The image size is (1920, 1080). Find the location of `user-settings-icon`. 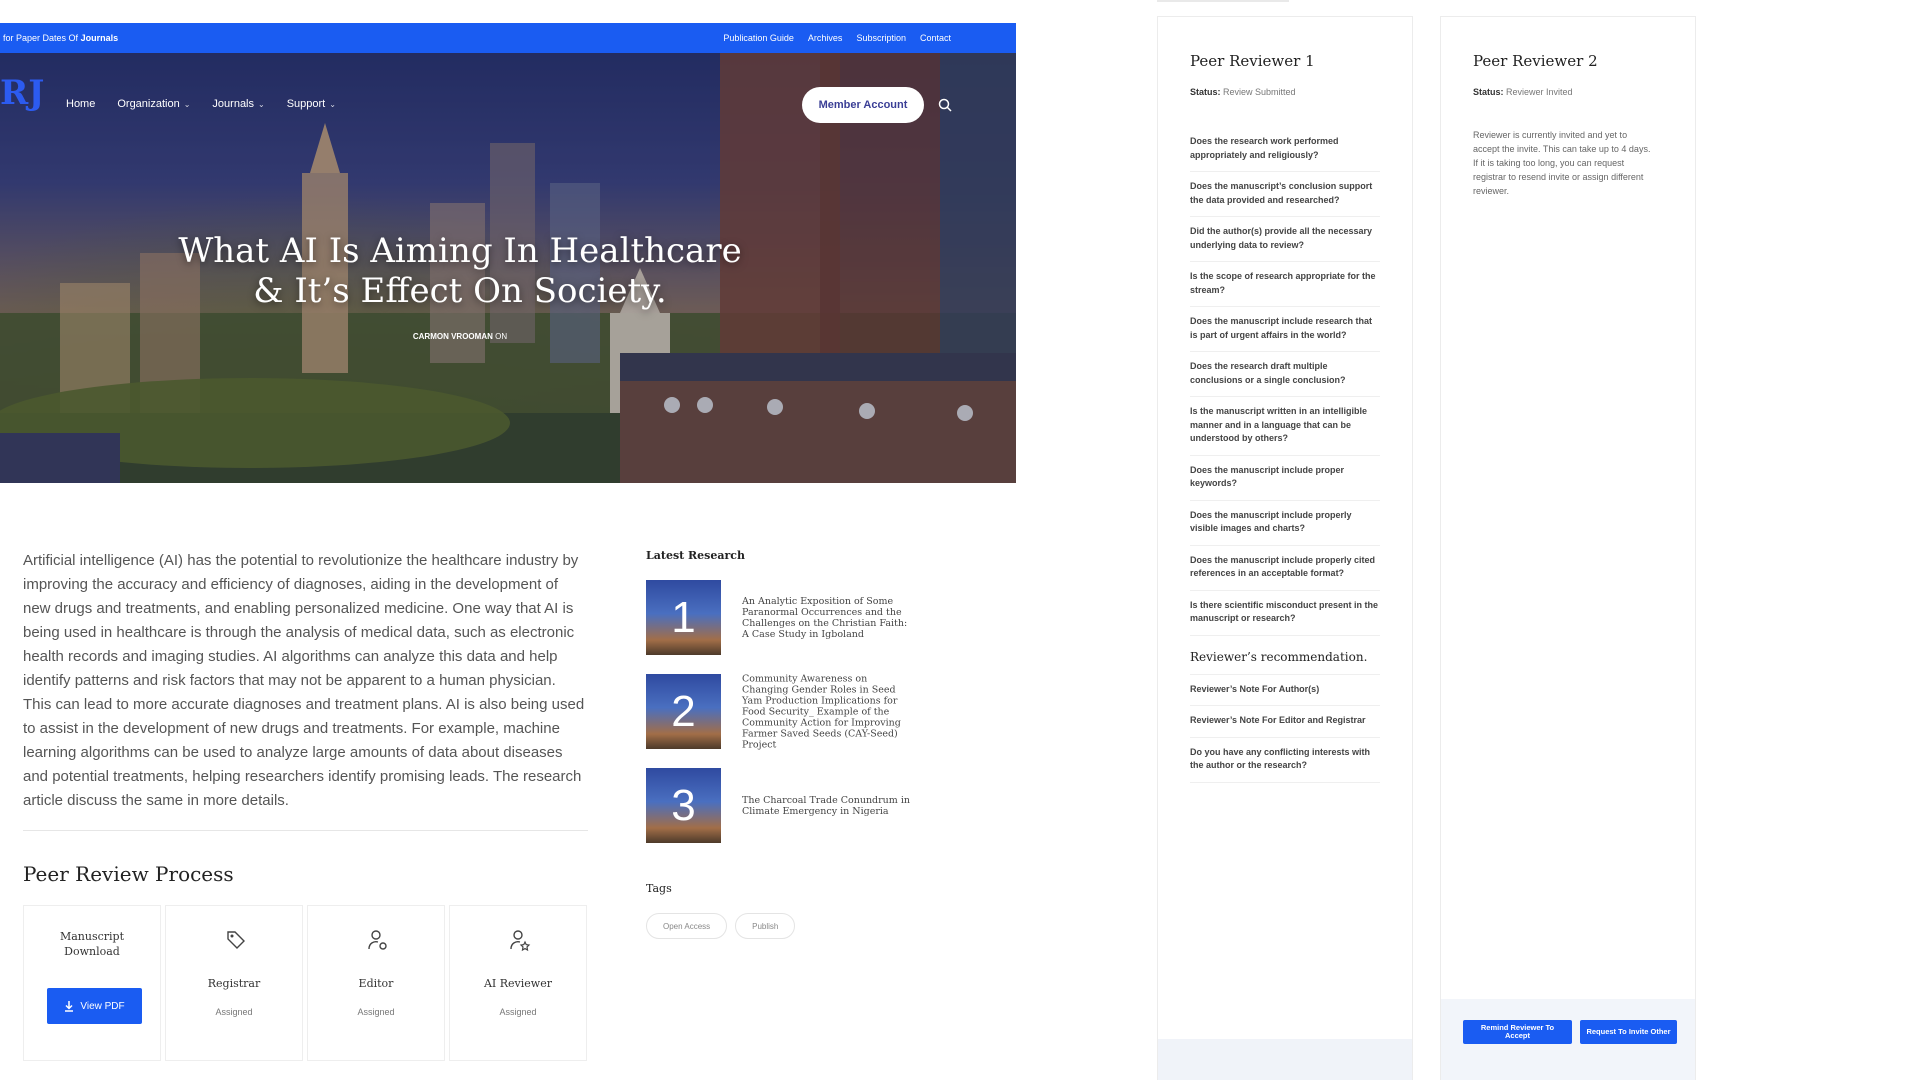

user-settings-icon is located at coordinates (377, 940).